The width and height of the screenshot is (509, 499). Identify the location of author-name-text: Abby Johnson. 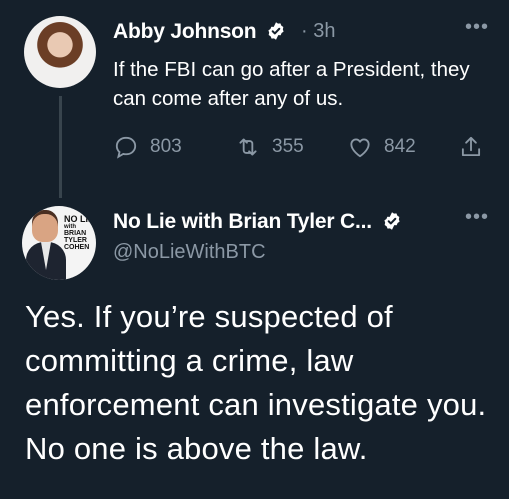
(185, 31).